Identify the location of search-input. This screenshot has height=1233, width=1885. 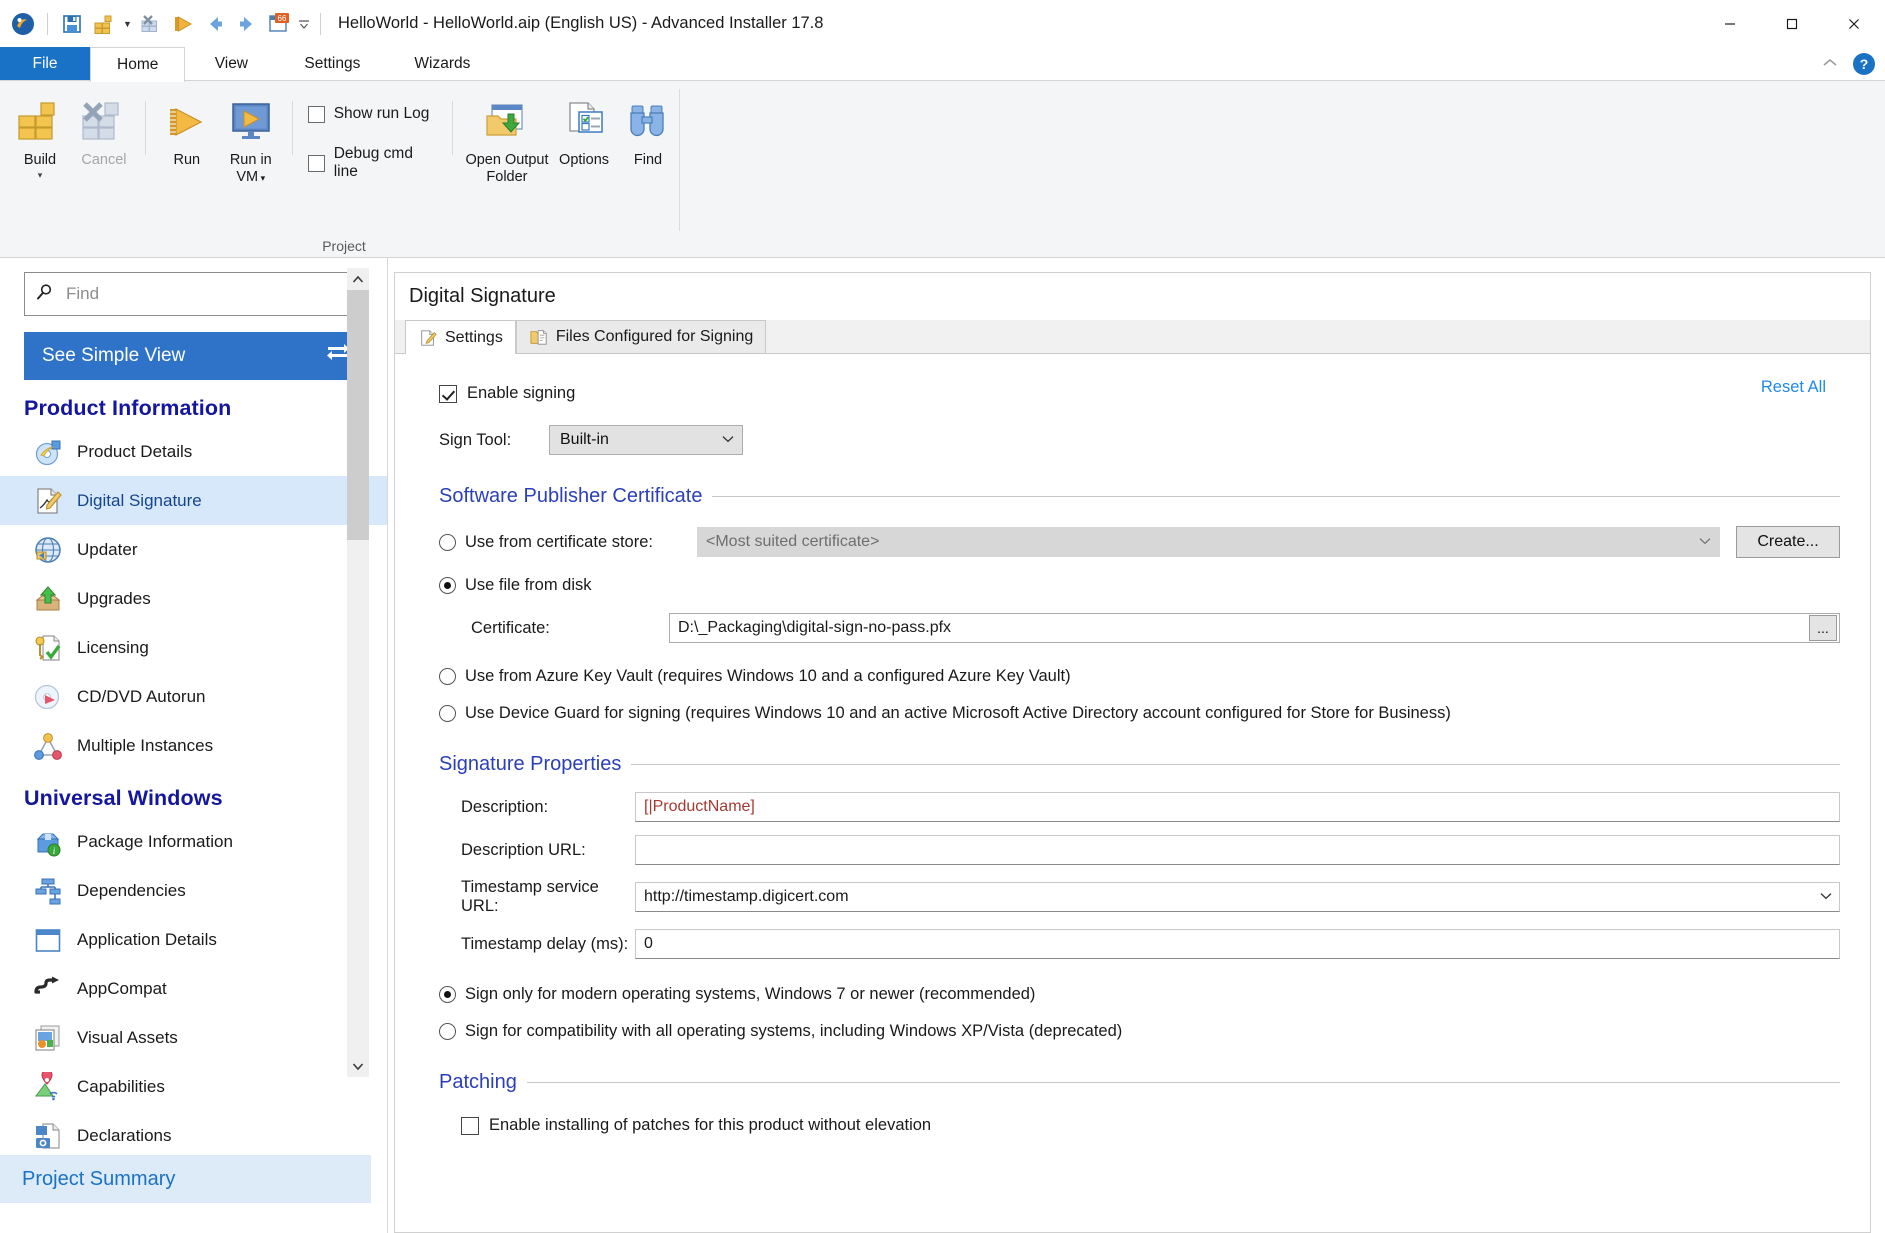
(211, 294).